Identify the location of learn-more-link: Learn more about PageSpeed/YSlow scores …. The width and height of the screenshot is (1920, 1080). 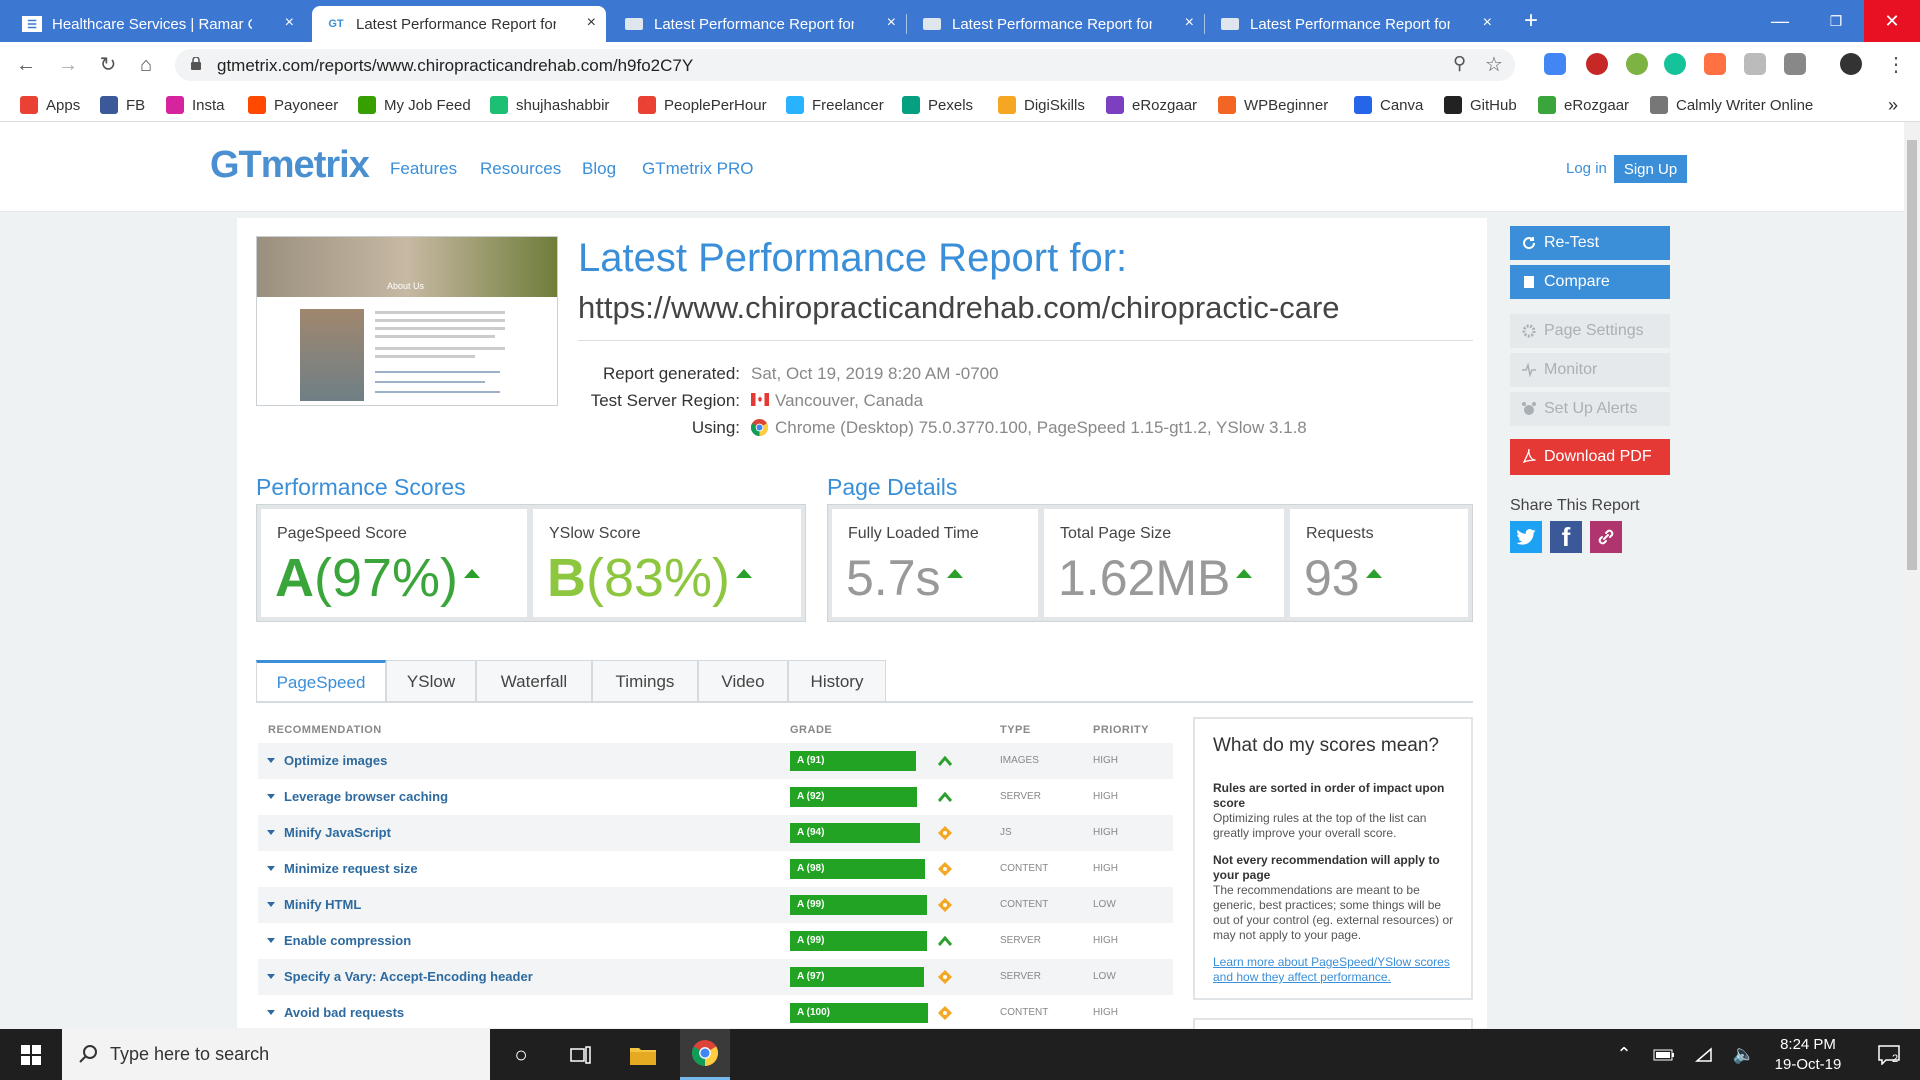
(1335, 970).